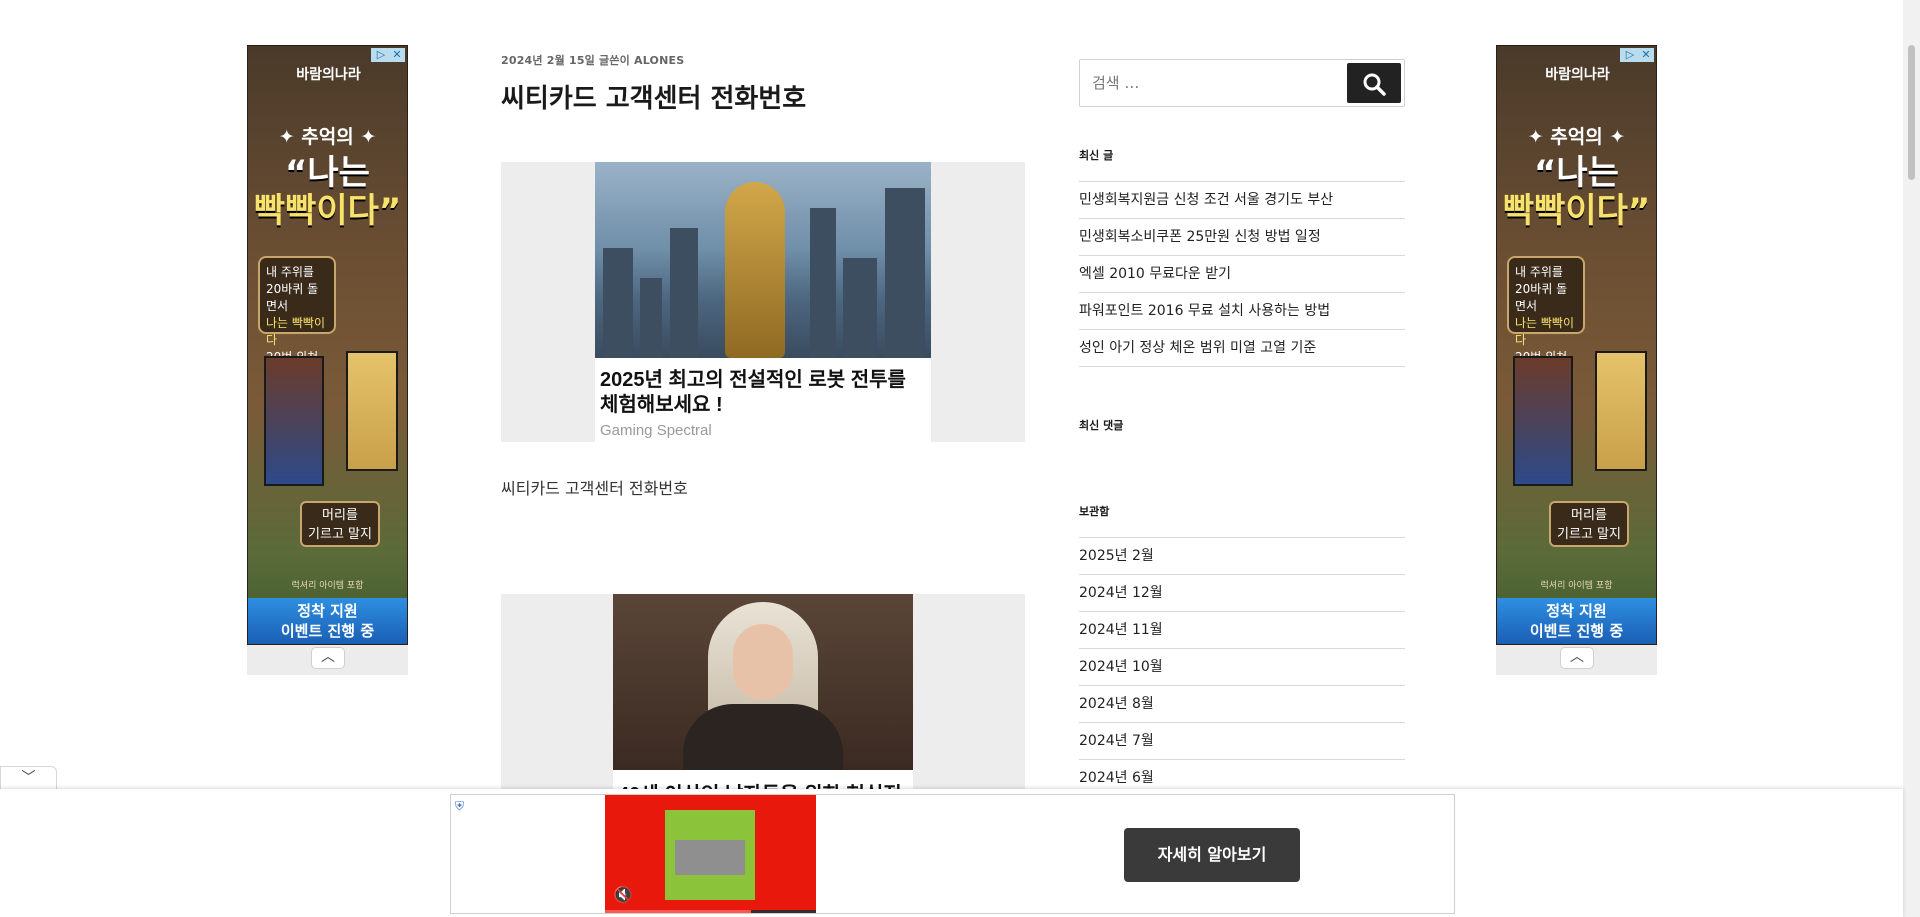  I want to click on recent-post-link: 엑셀 2010 무료다운 받기, so click(1242, 274).